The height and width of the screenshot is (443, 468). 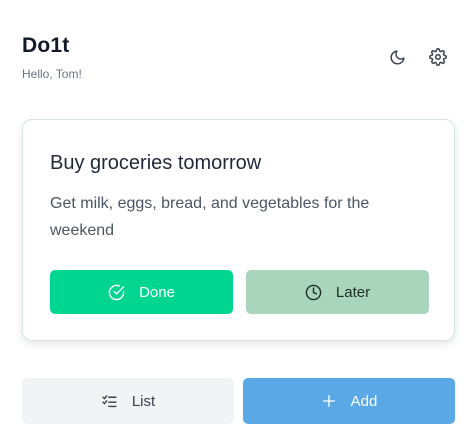 I want to click on done-button-label: Done, so click(x=157, y=292).